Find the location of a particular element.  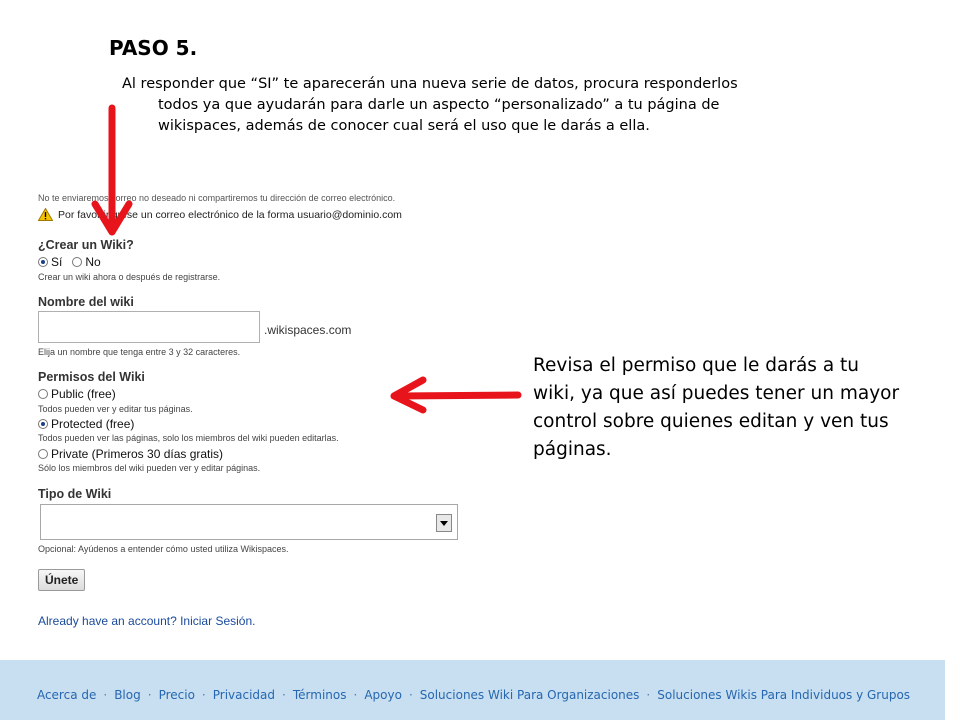

create-wiki-no-radio is located at coordinates (77, 262).